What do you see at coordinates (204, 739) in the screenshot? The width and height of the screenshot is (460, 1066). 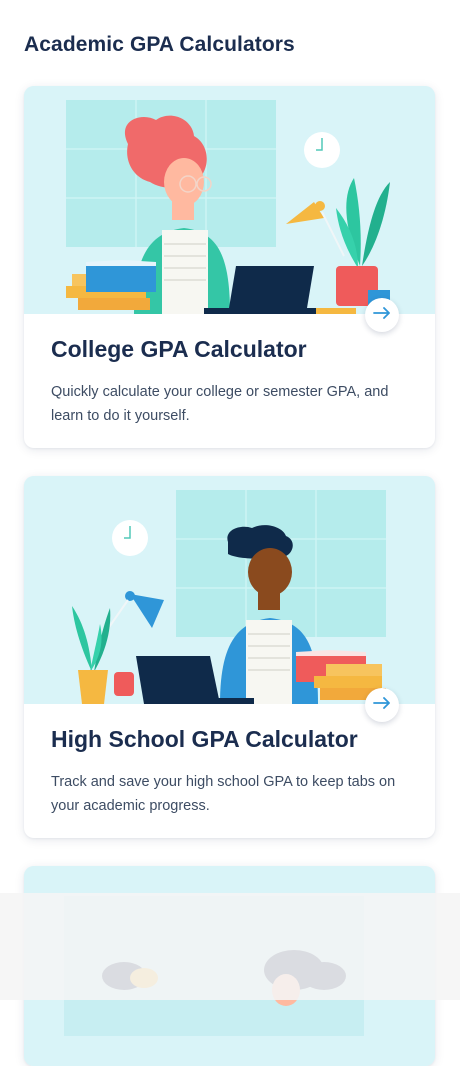 I see `card-title: High School GPA Calculator` at bounding box center [204, 739].